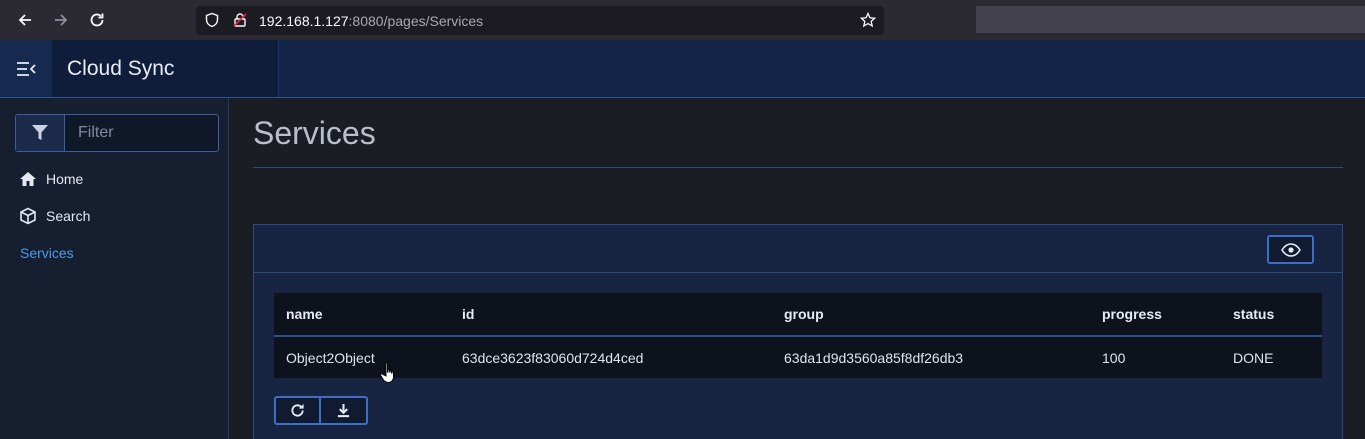 The height and width of the screenshot is (439, 1365). Describe the element at coordinates (1155, 314) in the screenshot. I see `column-header-progress: progress` at that location.